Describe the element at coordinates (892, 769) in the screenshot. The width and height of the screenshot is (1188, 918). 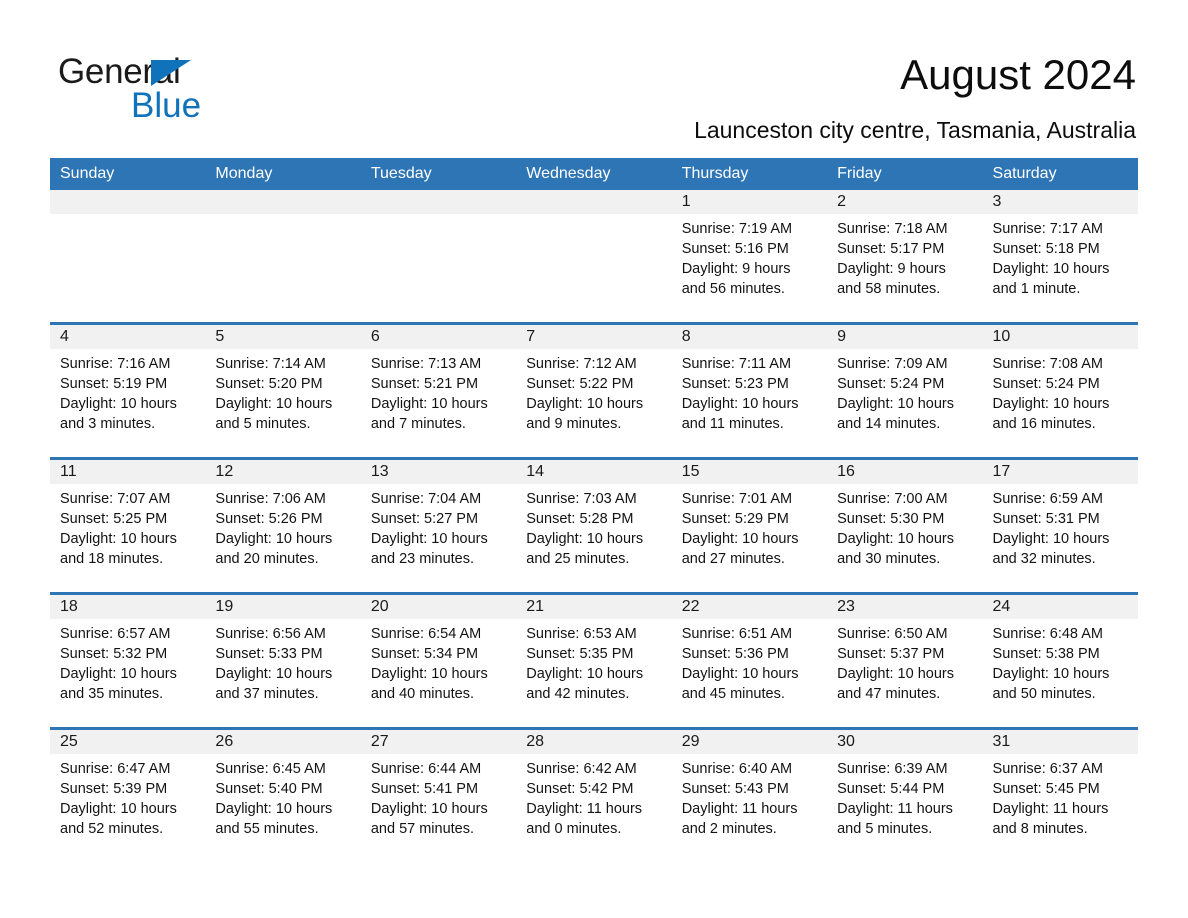
I see `sunrise-text: Sunrise: 6:39 AM` at that location.